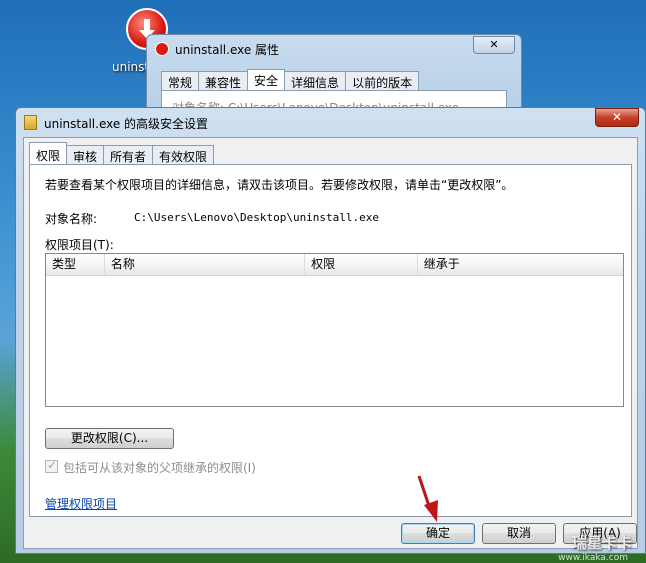 The width and height of the screenshot is (646, 563). What do you see at coordinates (593, 558) in the screenshot?
I see `watermark-url: www.ikaka.com` at bounding box center [593, 558].